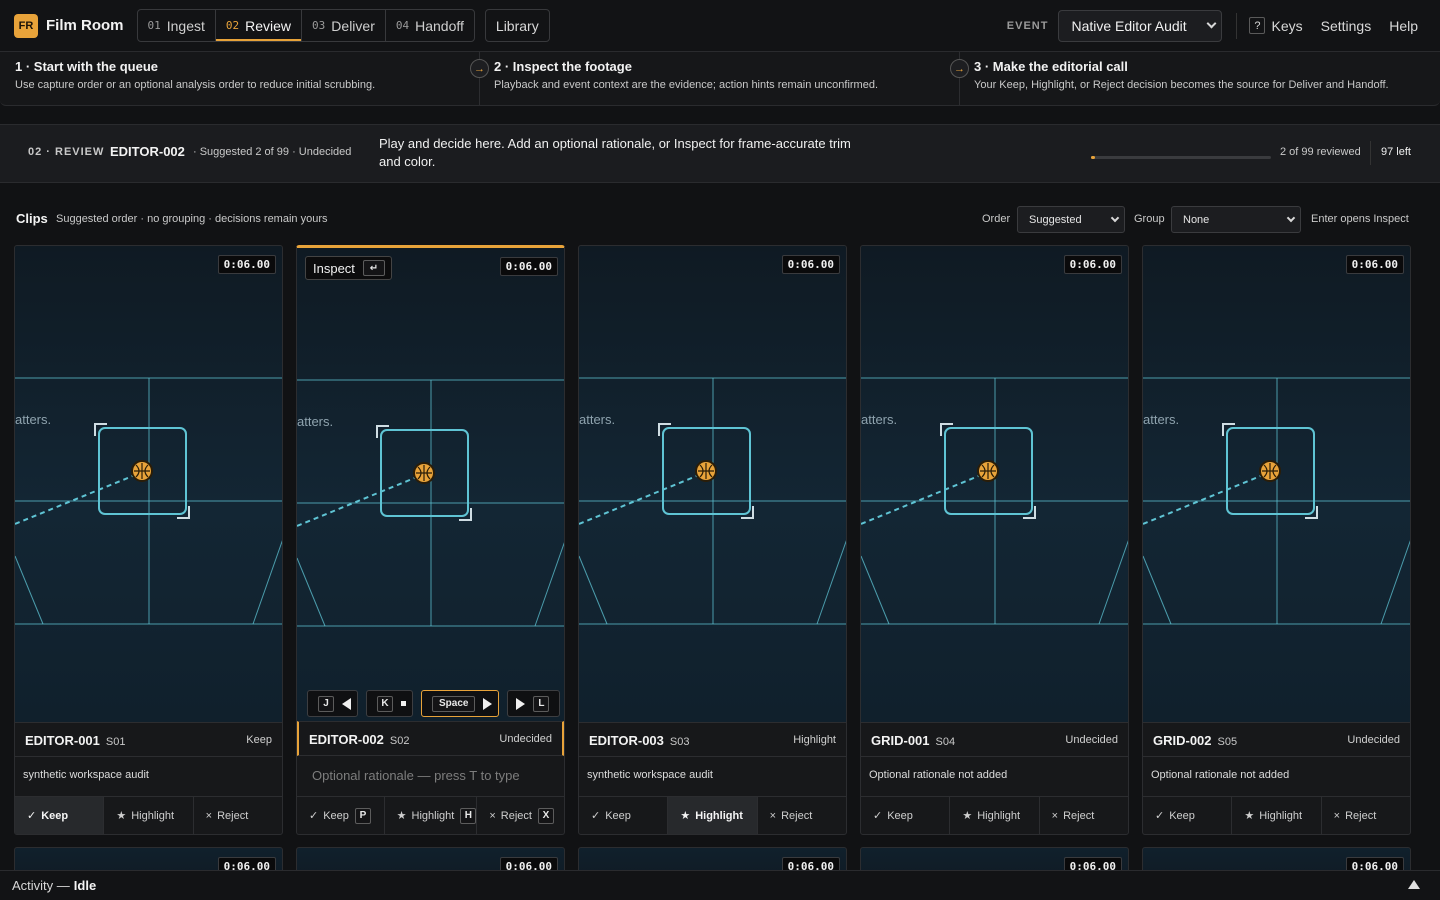  What do you see at coordinates (878, 816) in the screenshot?
I see `check-icon: ✓` at bounding box center [878, 816].